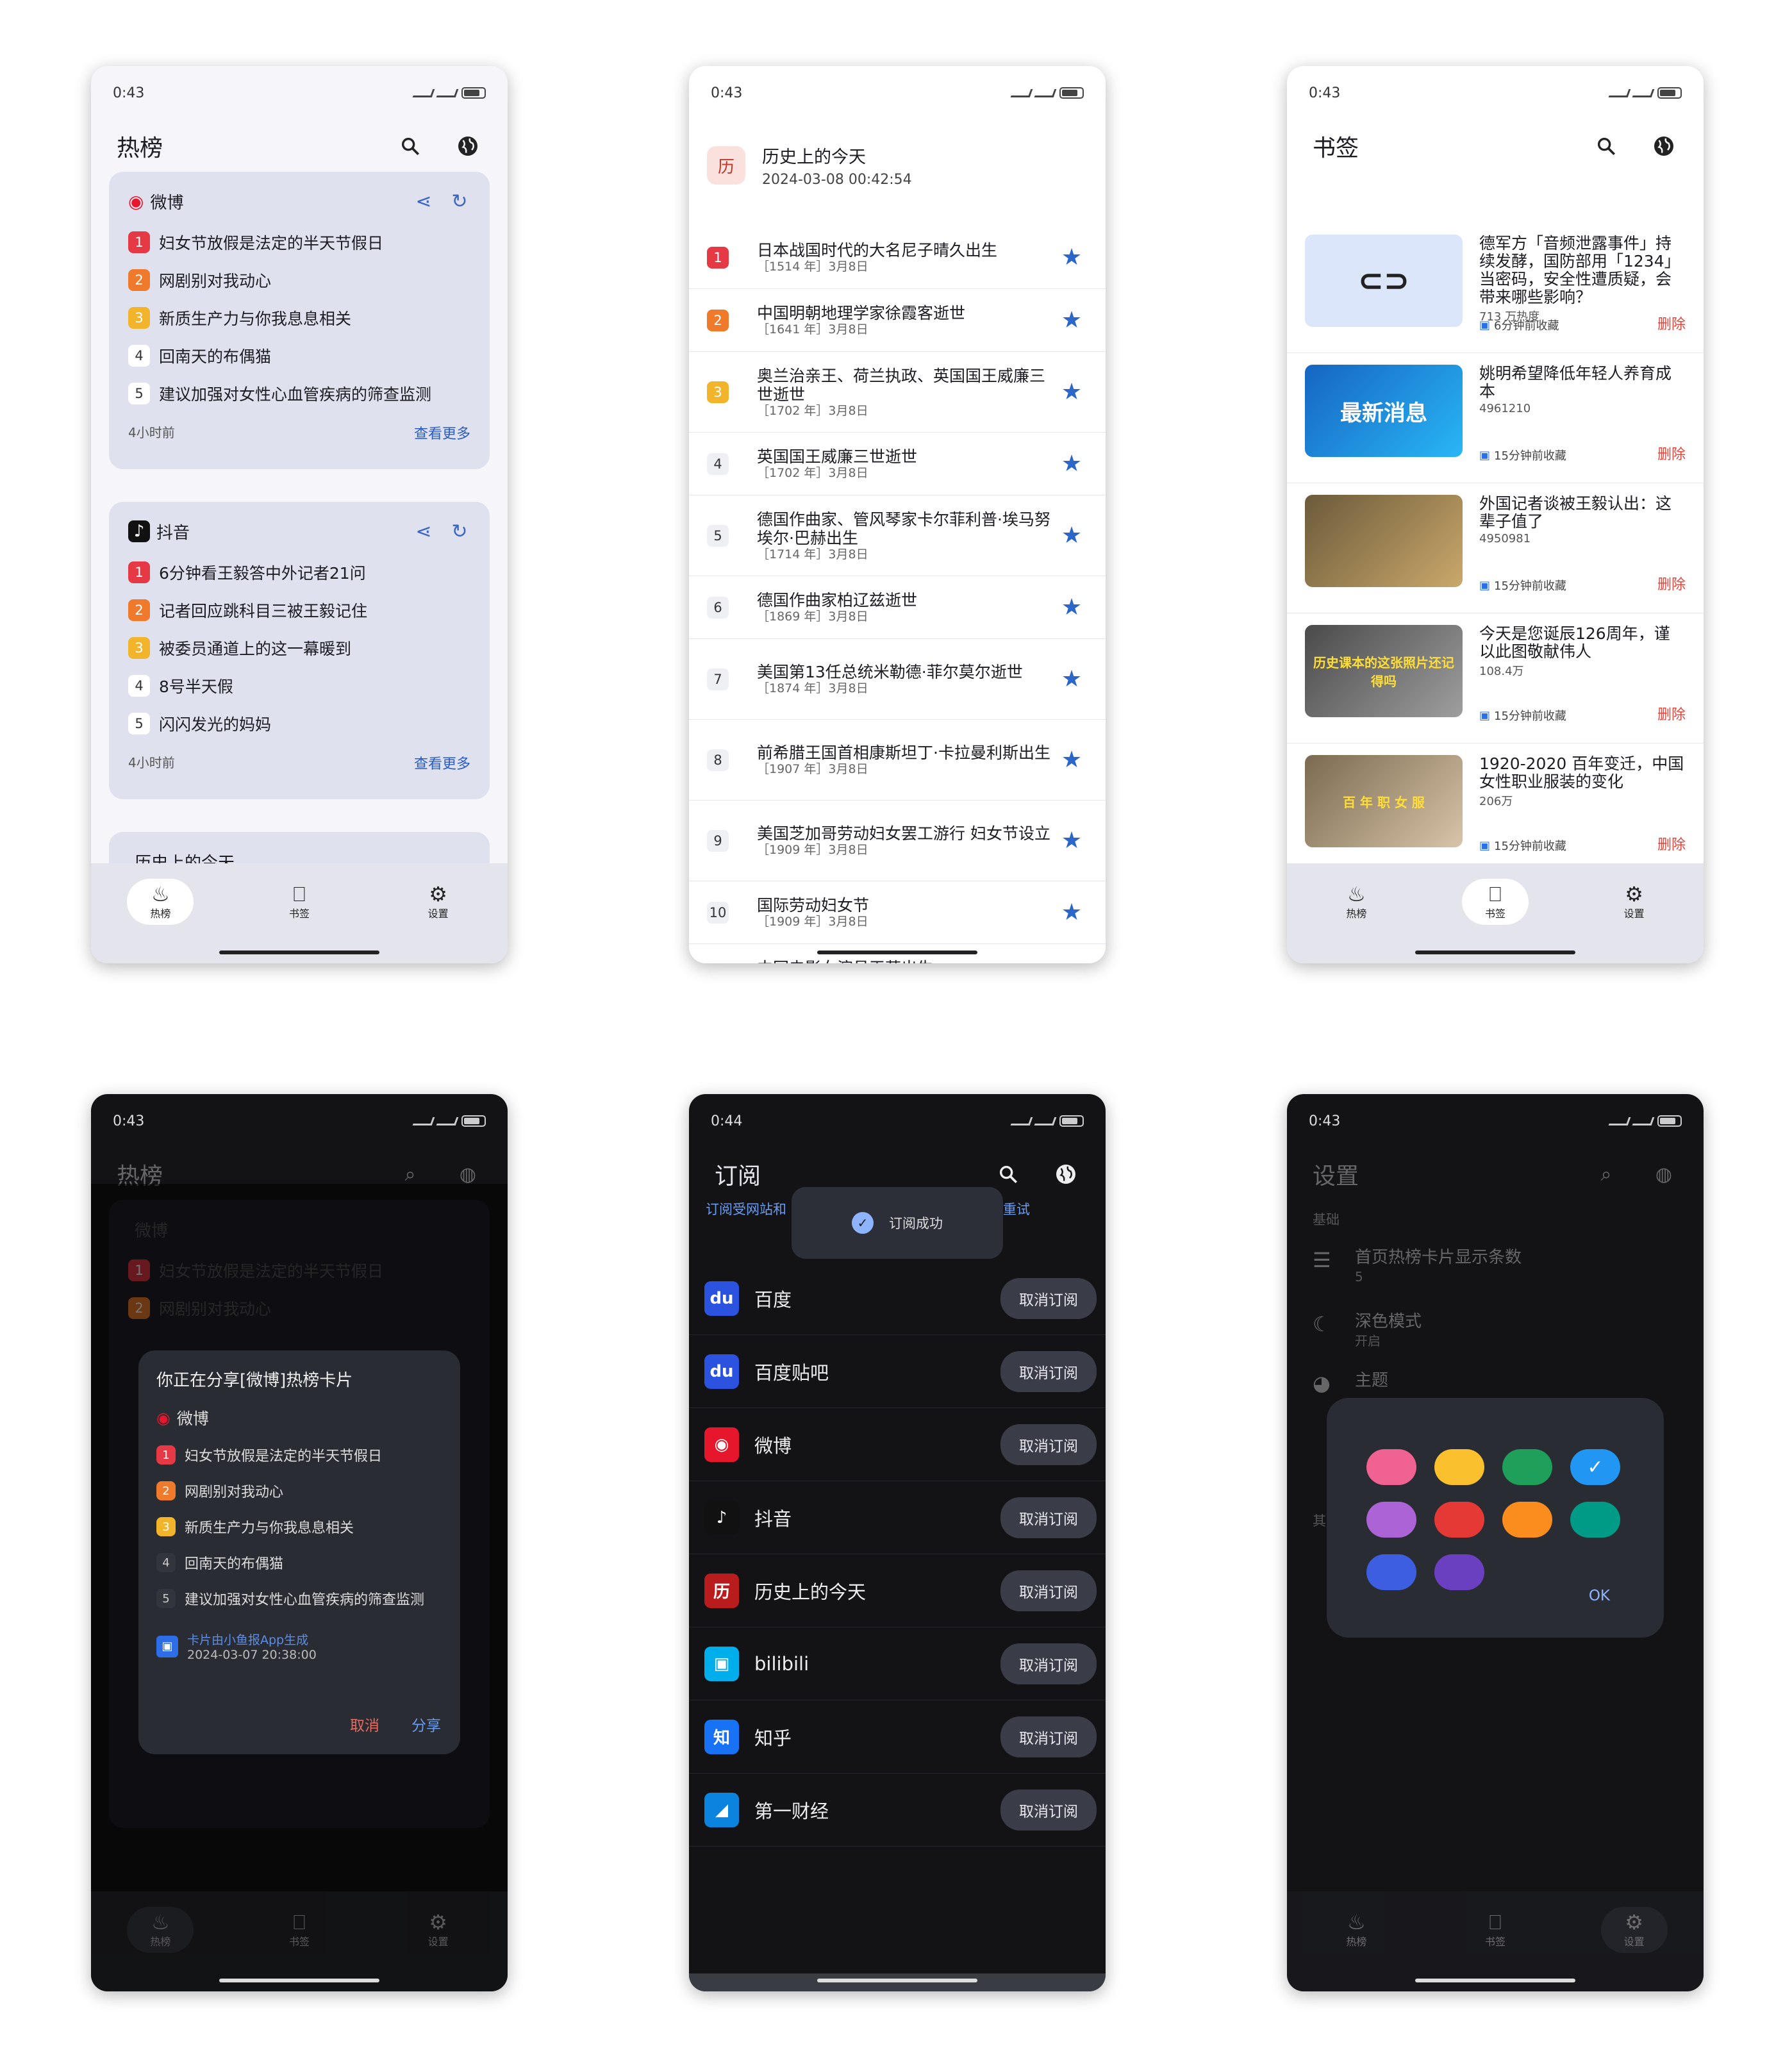 This screenshot has height=2051, width=1792. What do you see at coordinates (299, 355) in the screenshot?
I see `list-item: 4 回南天的布偶猫` at bounding box center [299, 355].